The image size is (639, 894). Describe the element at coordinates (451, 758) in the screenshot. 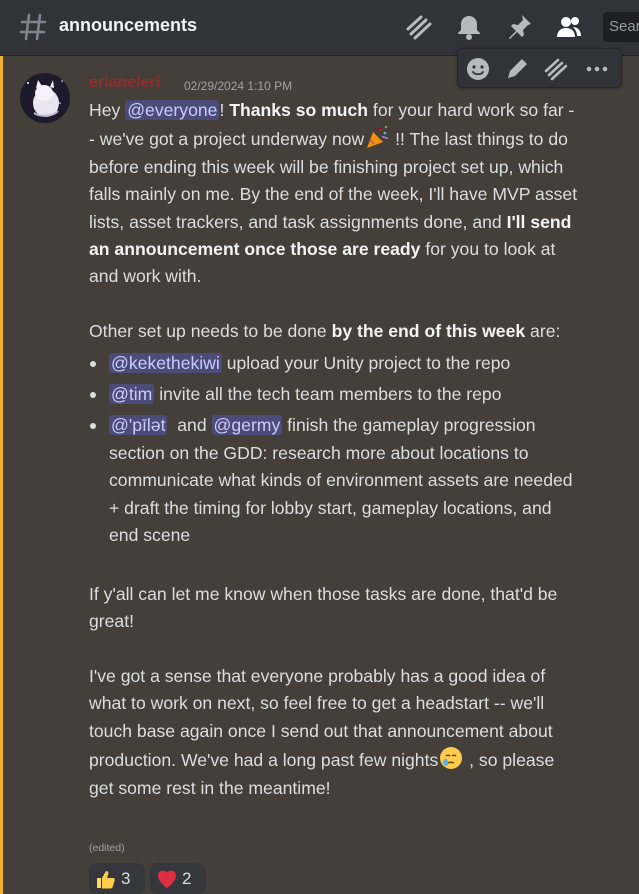

I see `crying-face-icon` at that location.